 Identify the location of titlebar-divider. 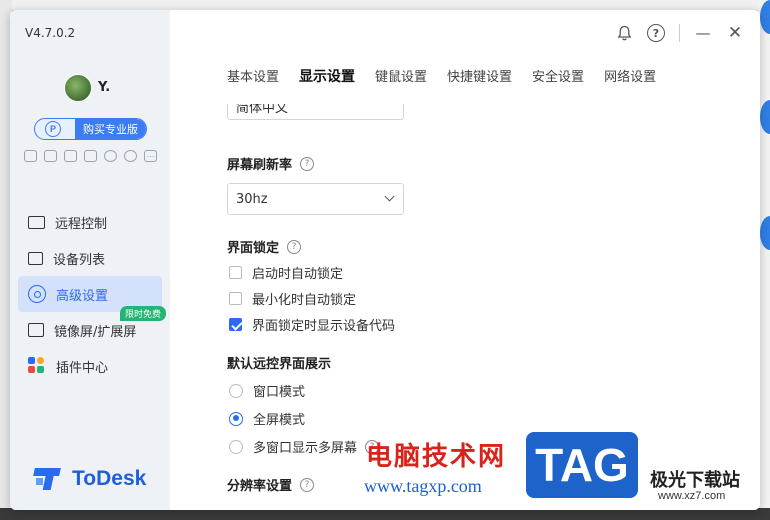
(679, 33).